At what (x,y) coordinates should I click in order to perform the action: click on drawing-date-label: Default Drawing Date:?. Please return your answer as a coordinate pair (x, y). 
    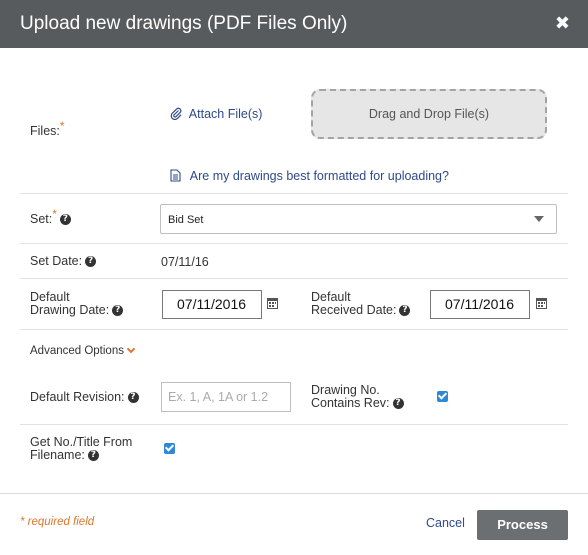
    Looking at the image, I should click on (77, 304).